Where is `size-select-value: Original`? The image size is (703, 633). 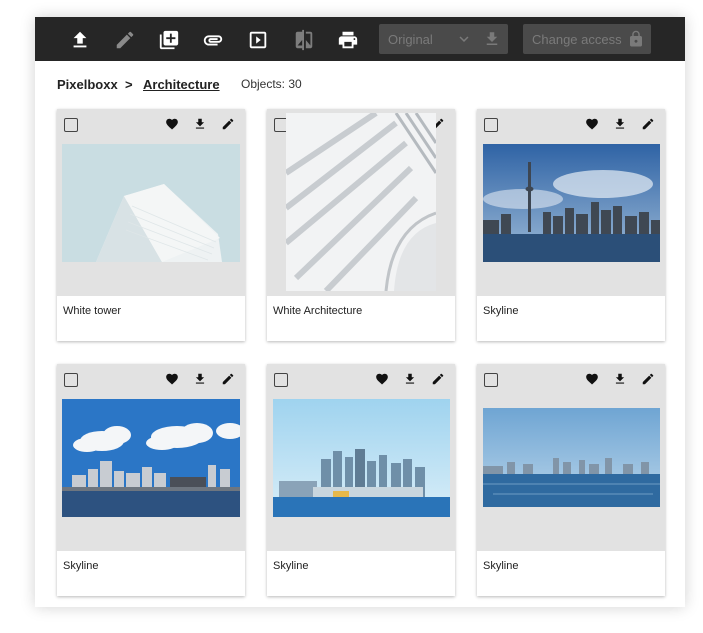
size-select-value: Original is located at coordinates (410, 39).